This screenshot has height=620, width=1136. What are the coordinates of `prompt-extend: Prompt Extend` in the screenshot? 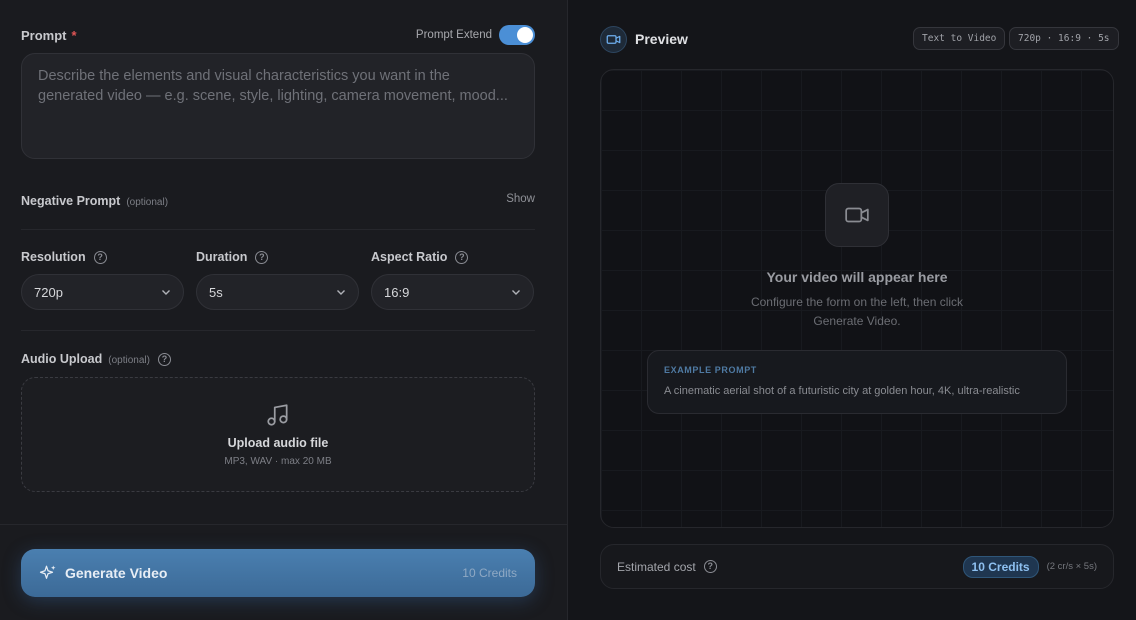 It's located at (475, 35).